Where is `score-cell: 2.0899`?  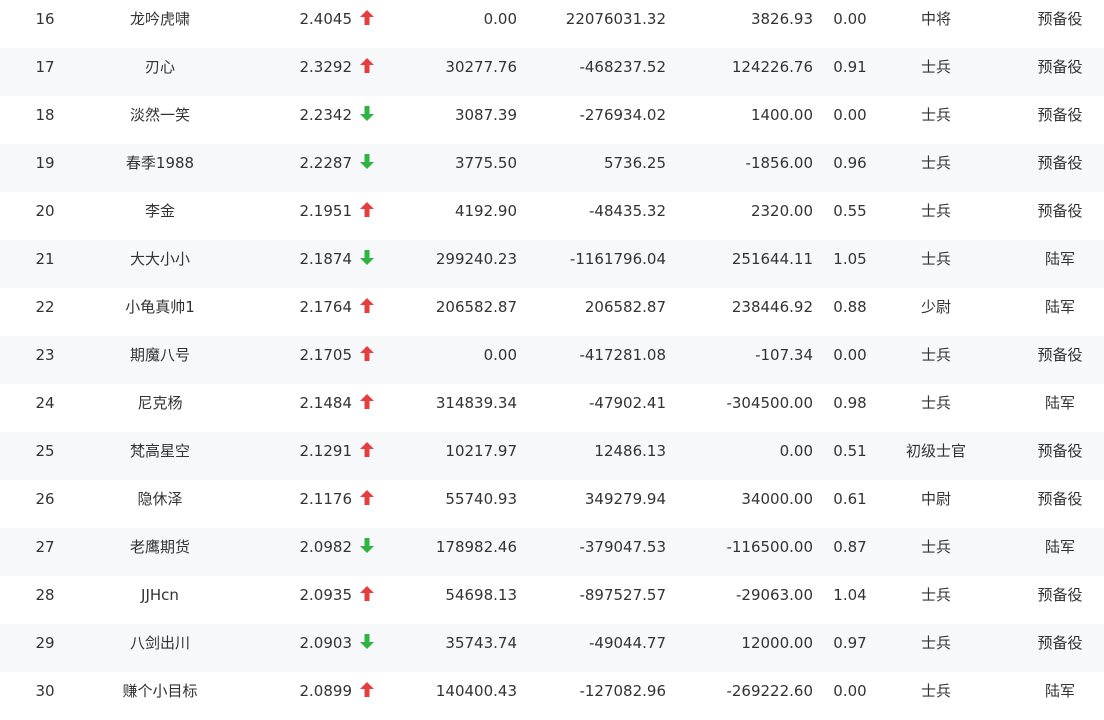
score-cell: 2.0899 is located at coordinates (326, 691).